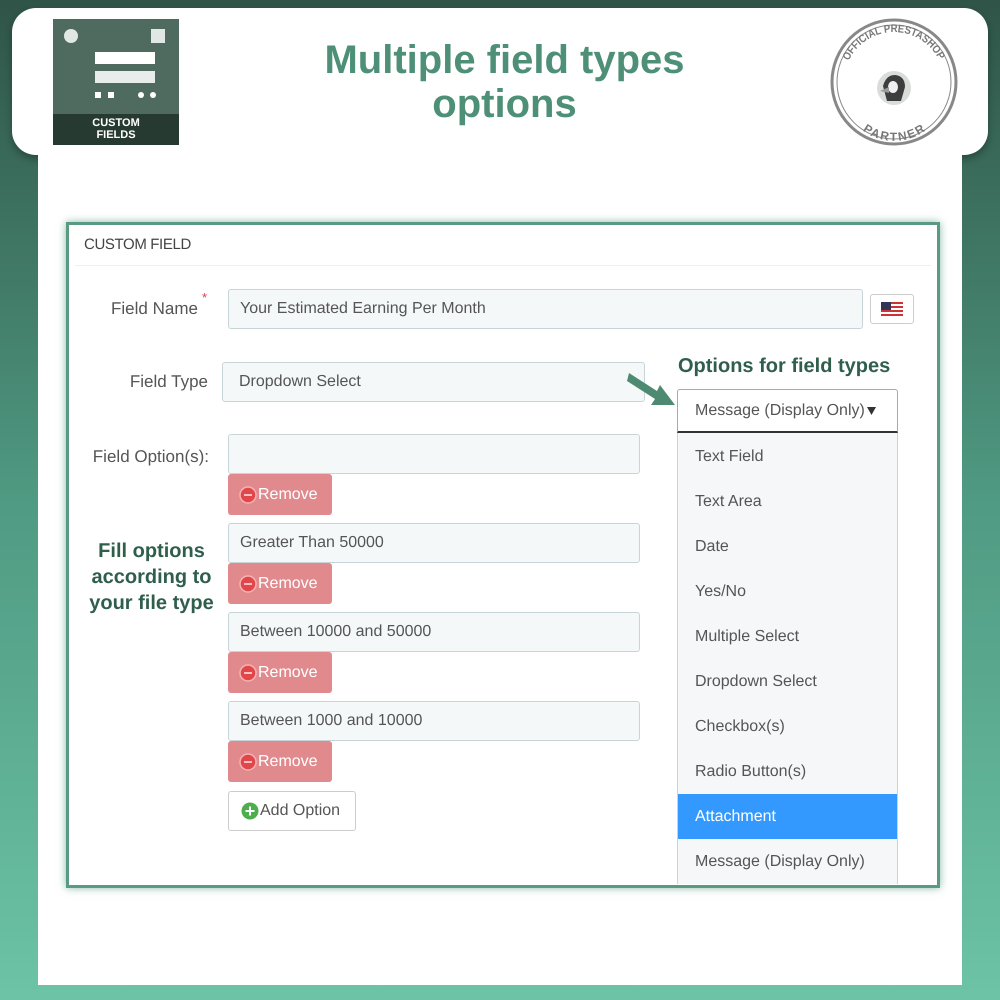 The image size is (1000, 1000). Describe the element at coordinates (434, 632) in the screenshot. I see `option-input: Between 10000 and 50000` at that location.